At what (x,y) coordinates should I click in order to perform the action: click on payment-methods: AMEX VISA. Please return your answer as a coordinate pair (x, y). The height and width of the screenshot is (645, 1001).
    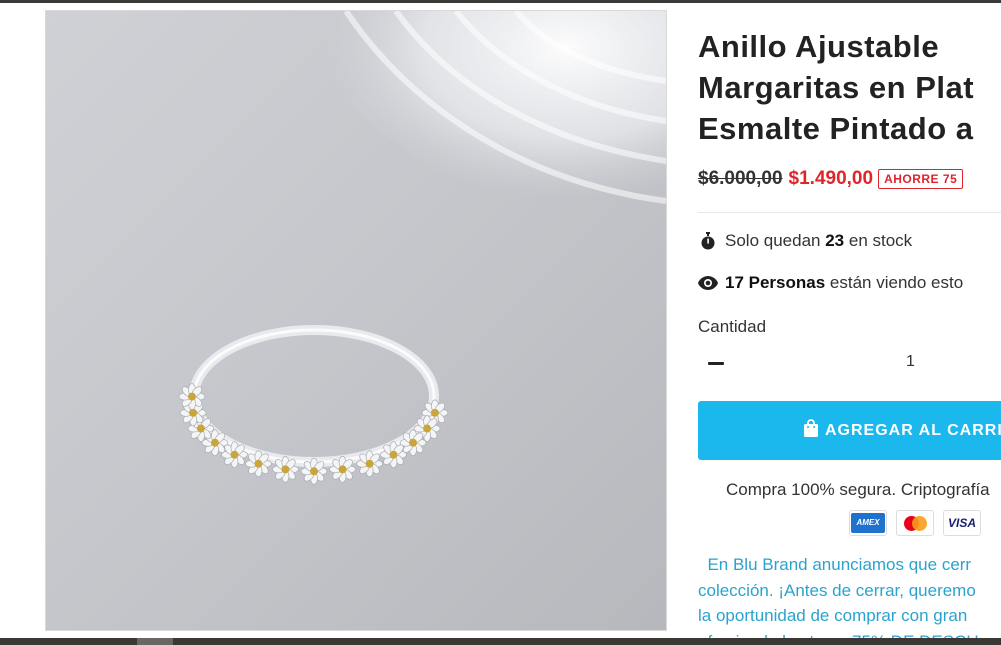
    Looking at the image, I should click on (919, 523).